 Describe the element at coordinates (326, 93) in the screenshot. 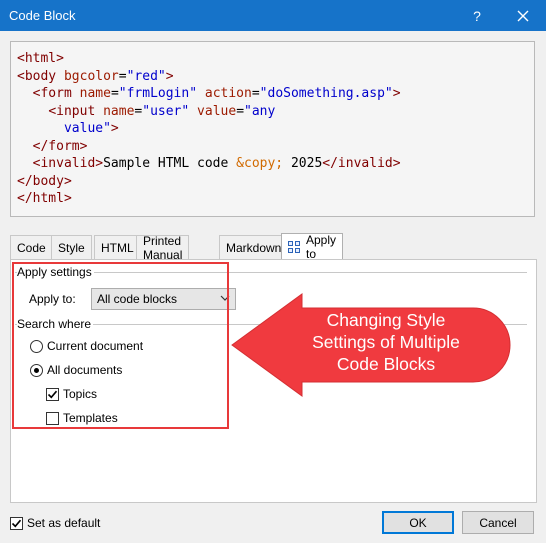

I see `code-token: "doSomething.asp"` at that location.